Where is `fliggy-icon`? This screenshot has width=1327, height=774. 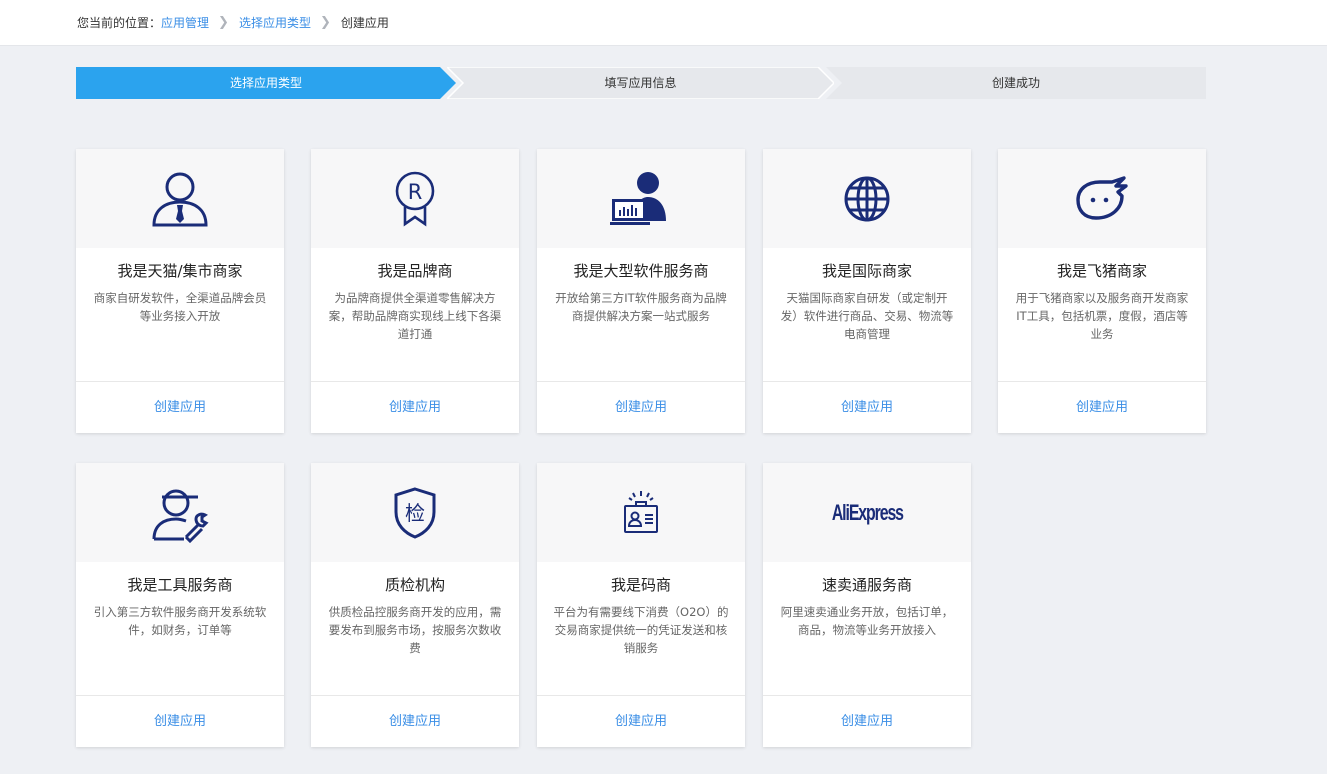
fliggy-icon is located at coordinates (1102, 197).